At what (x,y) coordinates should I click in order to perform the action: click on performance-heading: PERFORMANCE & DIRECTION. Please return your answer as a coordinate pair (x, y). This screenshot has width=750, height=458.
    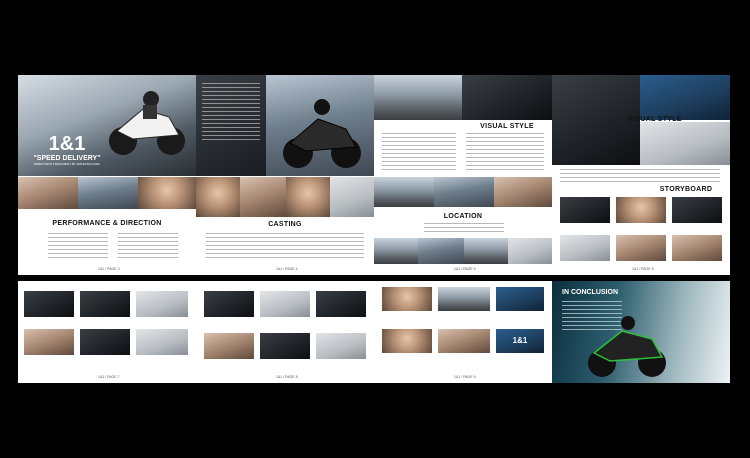
    Looking at the image, I should click on (107, 223).